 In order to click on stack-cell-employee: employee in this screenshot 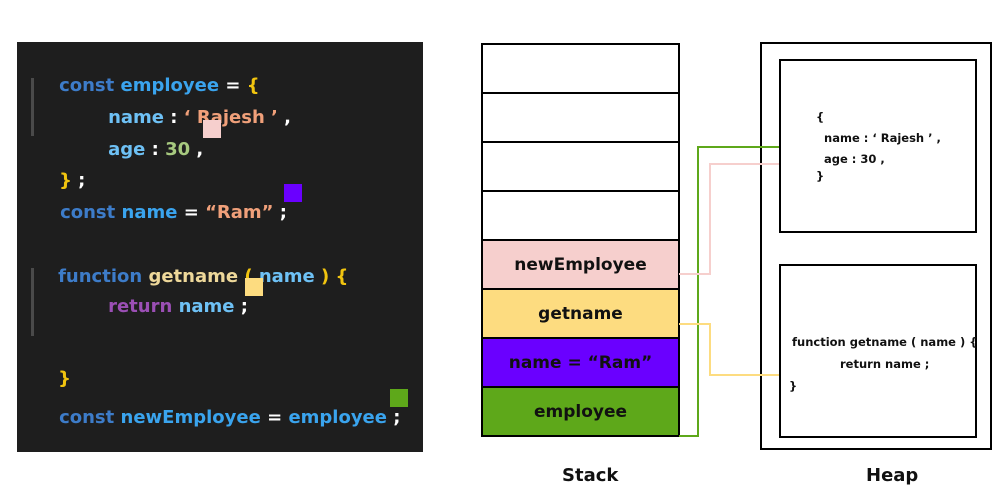, I will do `click(580, 411)`.